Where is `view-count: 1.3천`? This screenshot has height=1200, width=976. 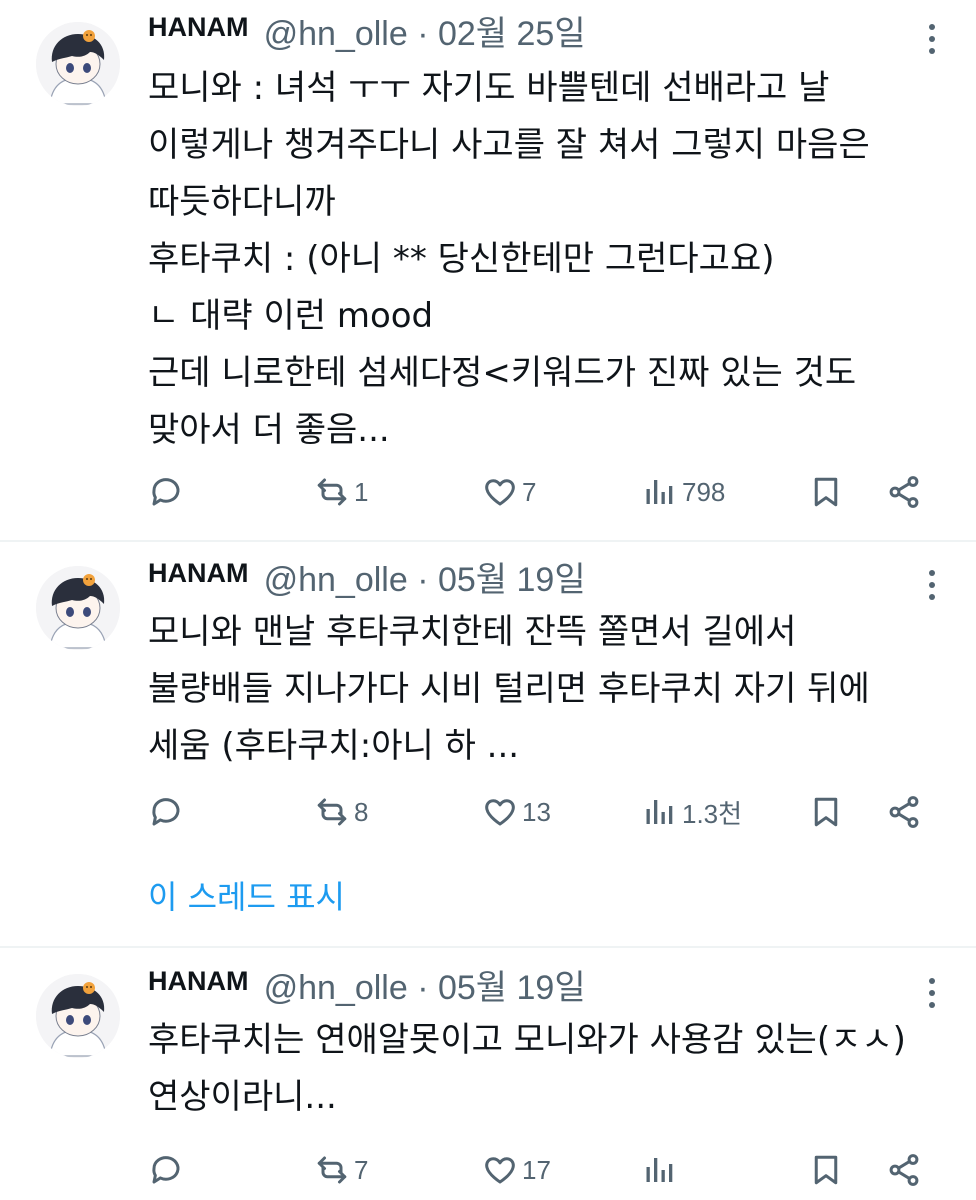
view-count: 1.3천 is located at coordinates (712, 813).